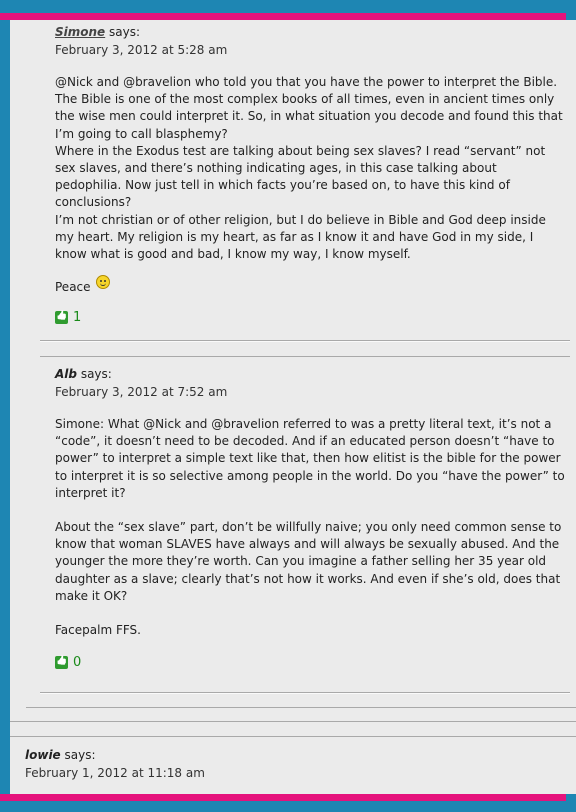  I want to click on like-count: 1, so click(77, 318).